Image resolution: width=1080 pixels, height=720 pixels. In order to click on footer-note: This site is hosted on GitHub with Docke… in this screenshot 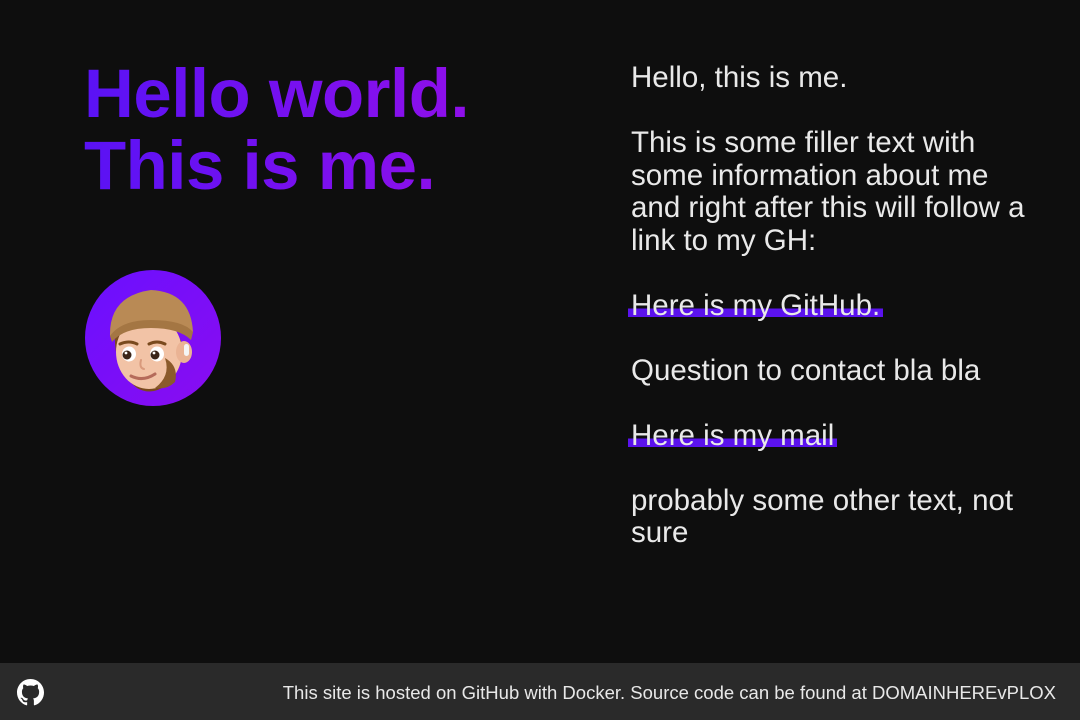, I will do `click(669, 692)`.